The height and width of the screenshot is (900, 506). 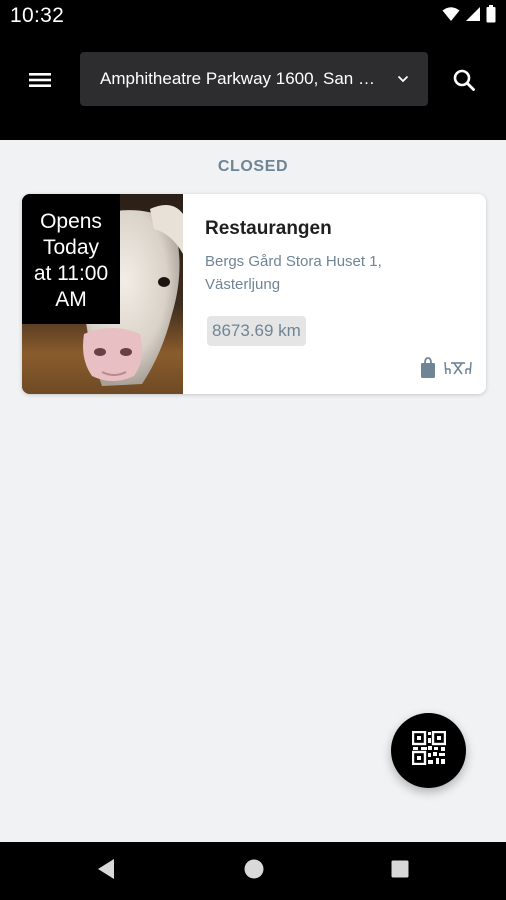 I want to click on system-nav-bar, so click(x=253, y=871).